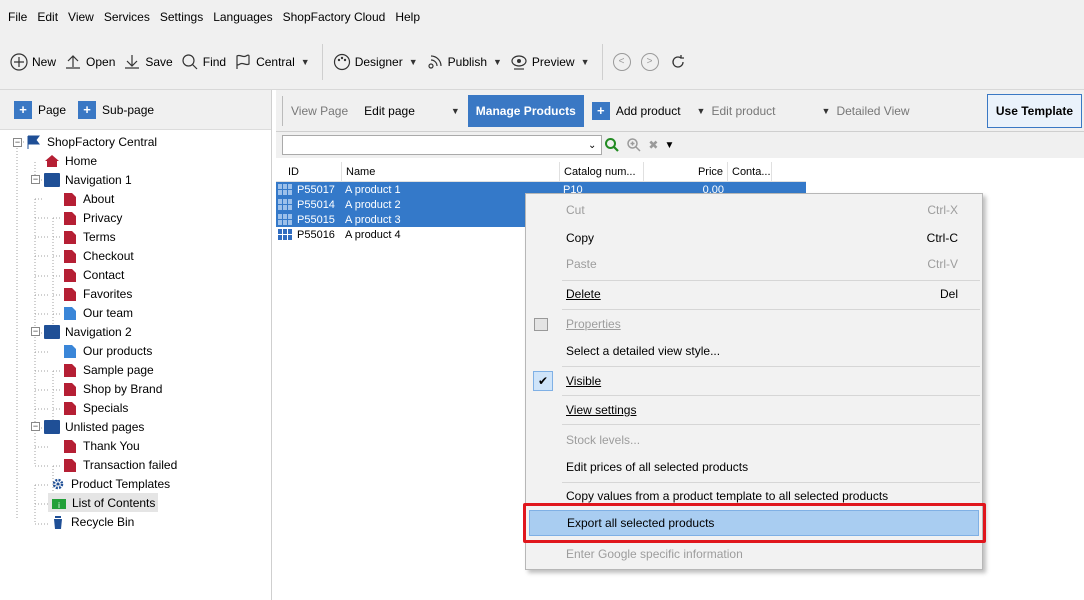  Describe the element at coordinates (98, 255) in the screenshot. I see `tree-item-checkout: Checkout` at that location.